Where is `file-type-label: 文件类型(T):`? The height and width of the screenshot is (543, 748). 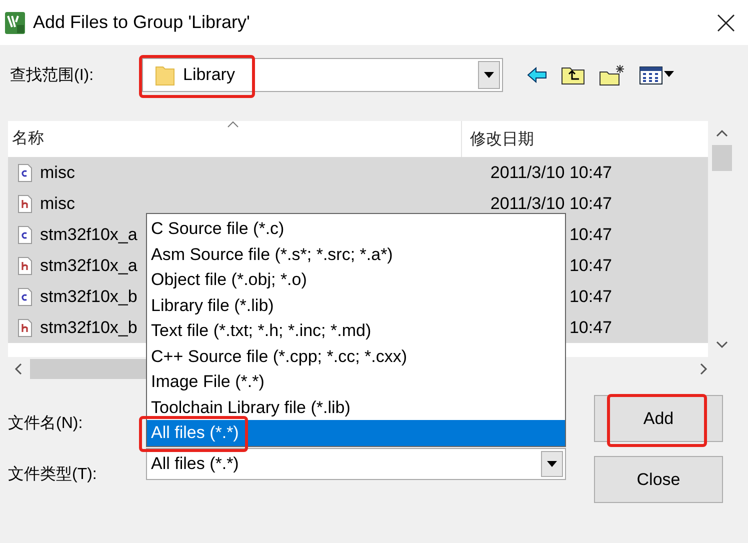 file-type-label: 文件类型(T): is located at coordinates (53, 474).